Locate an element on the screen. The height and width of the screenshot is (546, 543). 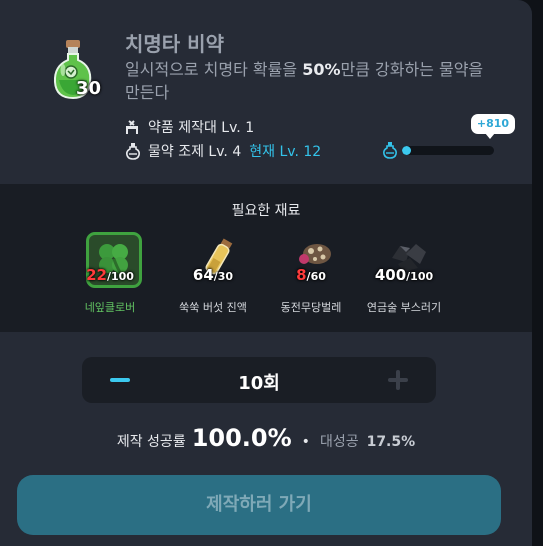
skill-exp-progress is located at coordinates (438, 150).